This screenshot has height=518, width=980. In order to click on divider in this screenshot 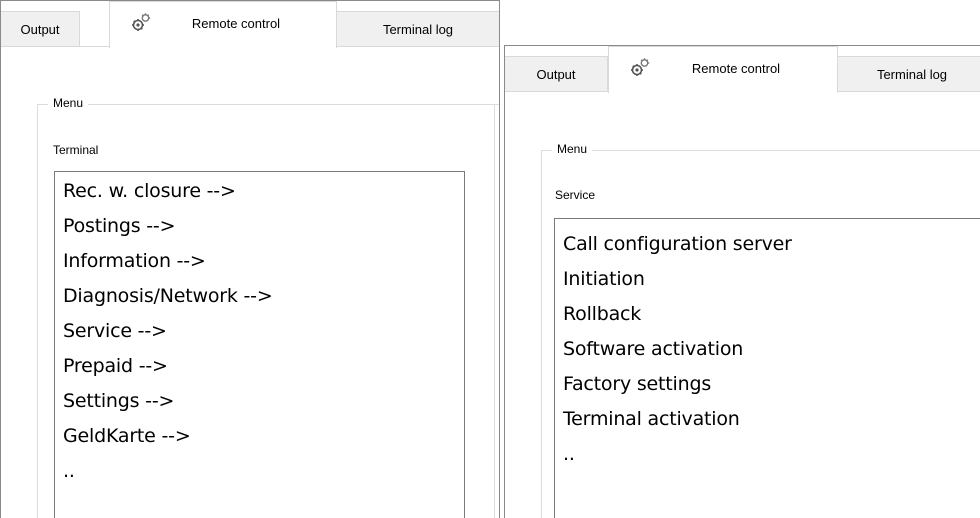, I will do `click(494, 311)`.